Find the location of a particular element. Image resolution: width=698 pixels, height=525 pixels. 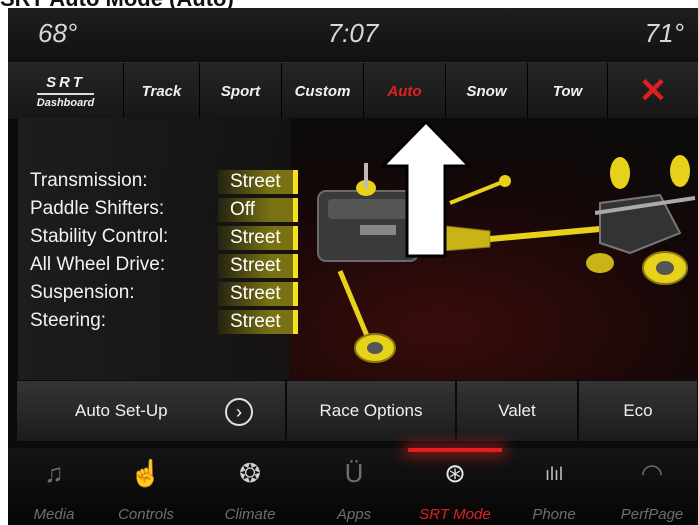

tab-custom: Custom is located at coordinates (323, 91).